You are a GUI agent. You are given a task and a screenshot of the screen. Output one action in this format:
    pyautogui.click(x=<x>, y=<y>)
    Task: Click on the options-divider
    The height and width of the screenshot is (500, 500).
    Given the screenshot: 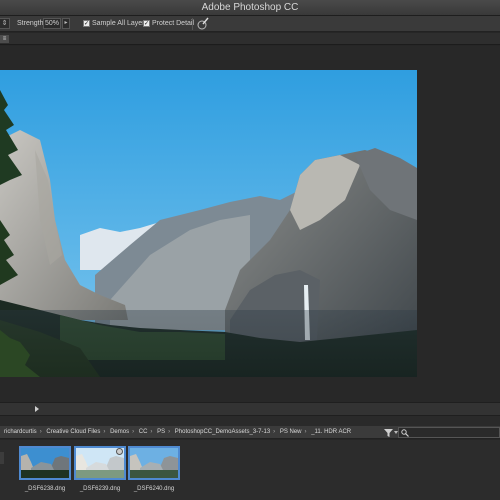 What is the action you would take?
    pyautogui.click(x=192, y=24)
    